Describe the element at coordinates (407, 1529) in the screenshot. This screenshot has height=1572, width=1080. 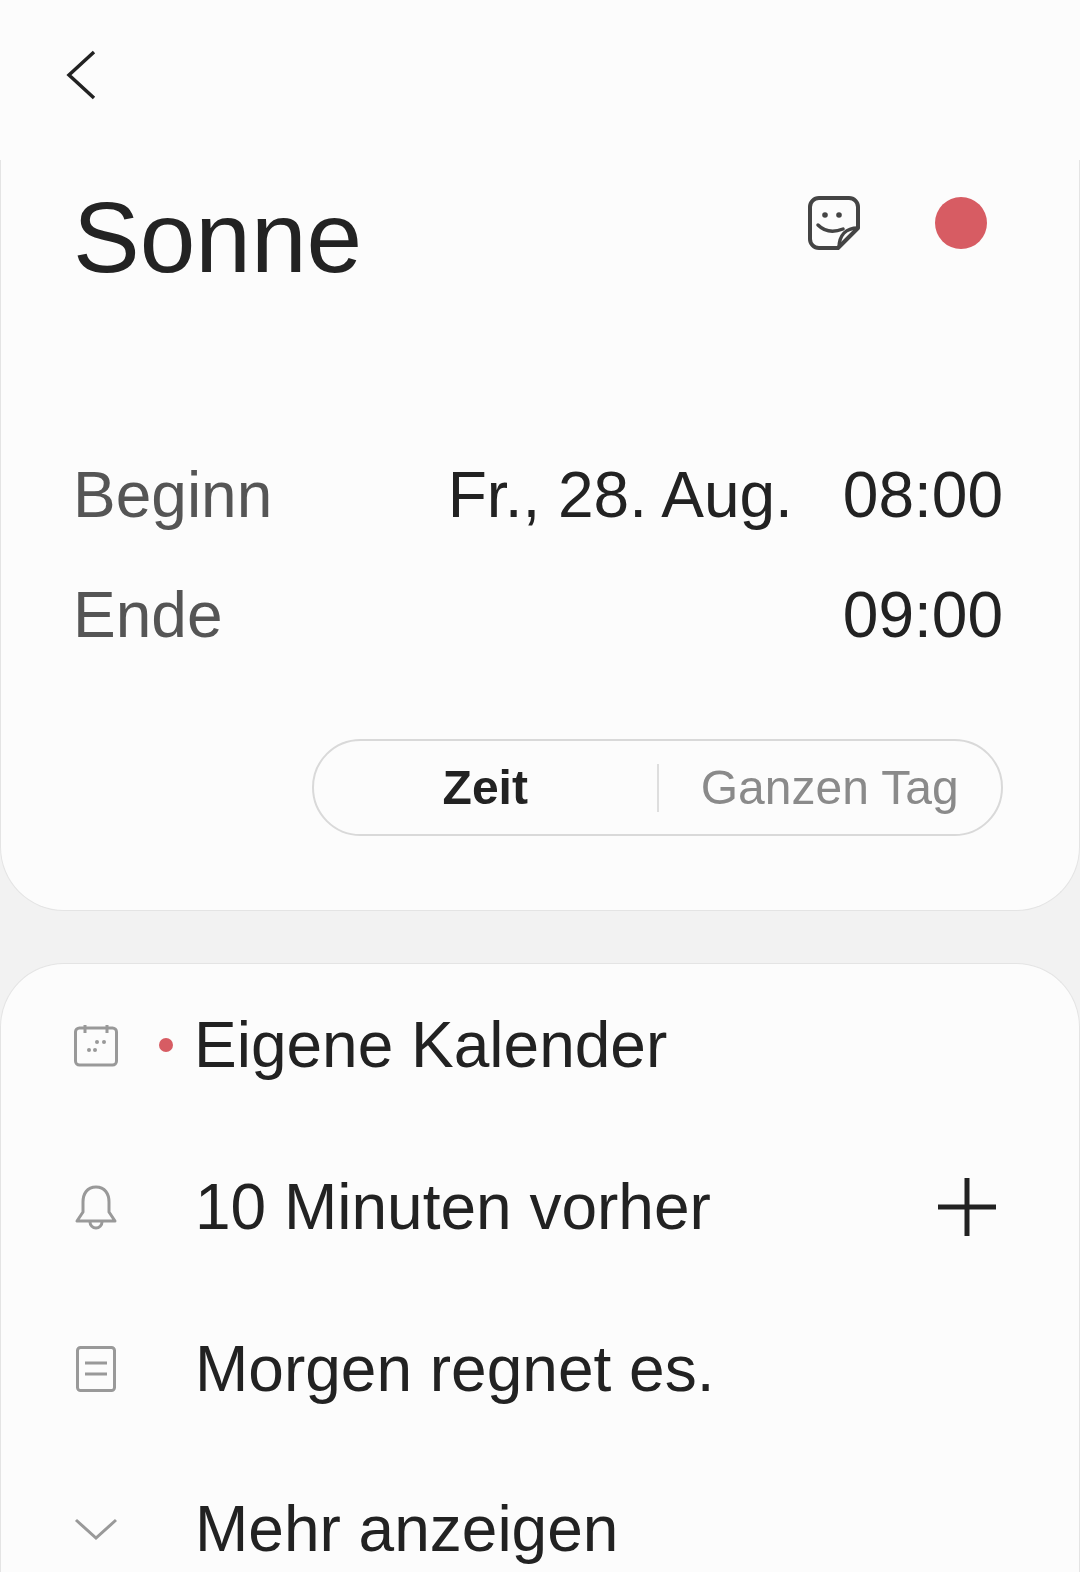
I see `detail-item: Mehr anzeigen` at that location.